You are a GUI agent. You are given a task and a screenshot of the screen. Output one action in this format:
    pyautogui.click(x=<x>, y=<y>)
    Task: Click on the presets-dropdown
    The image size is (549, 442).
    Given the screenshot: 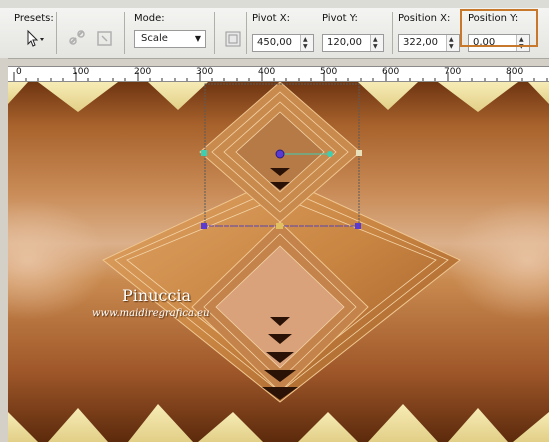 What is the action you would take?
    pyautogui.click(x=35, y=39)
    